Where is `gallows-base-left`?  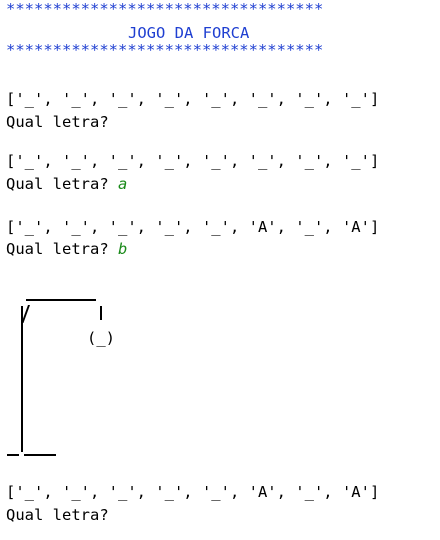 gallows-base-left is located at coordinates (13, 455).